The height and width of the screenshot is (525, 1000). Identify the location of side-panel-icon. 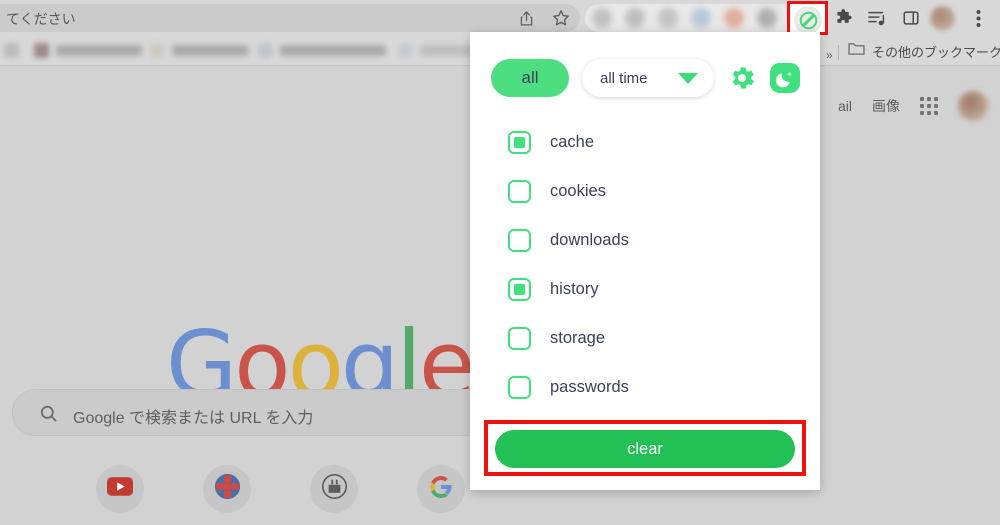
(911, 18).